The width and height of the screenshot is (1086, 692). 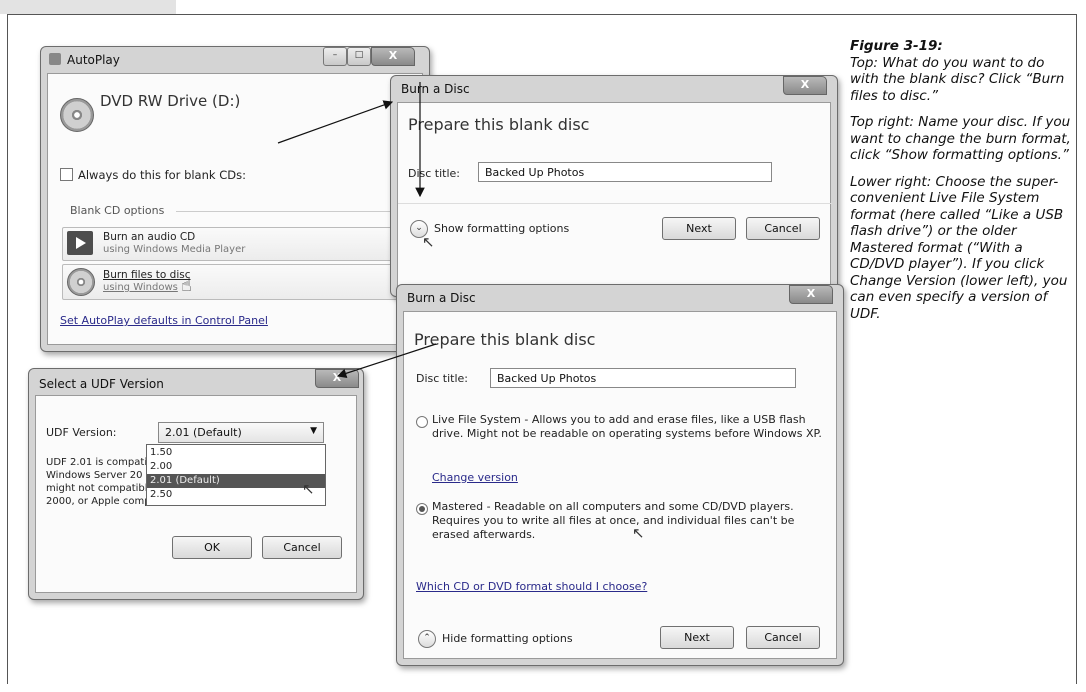 I want to click on chevron-up-icon: ⌃, so click(x=427, y=639).